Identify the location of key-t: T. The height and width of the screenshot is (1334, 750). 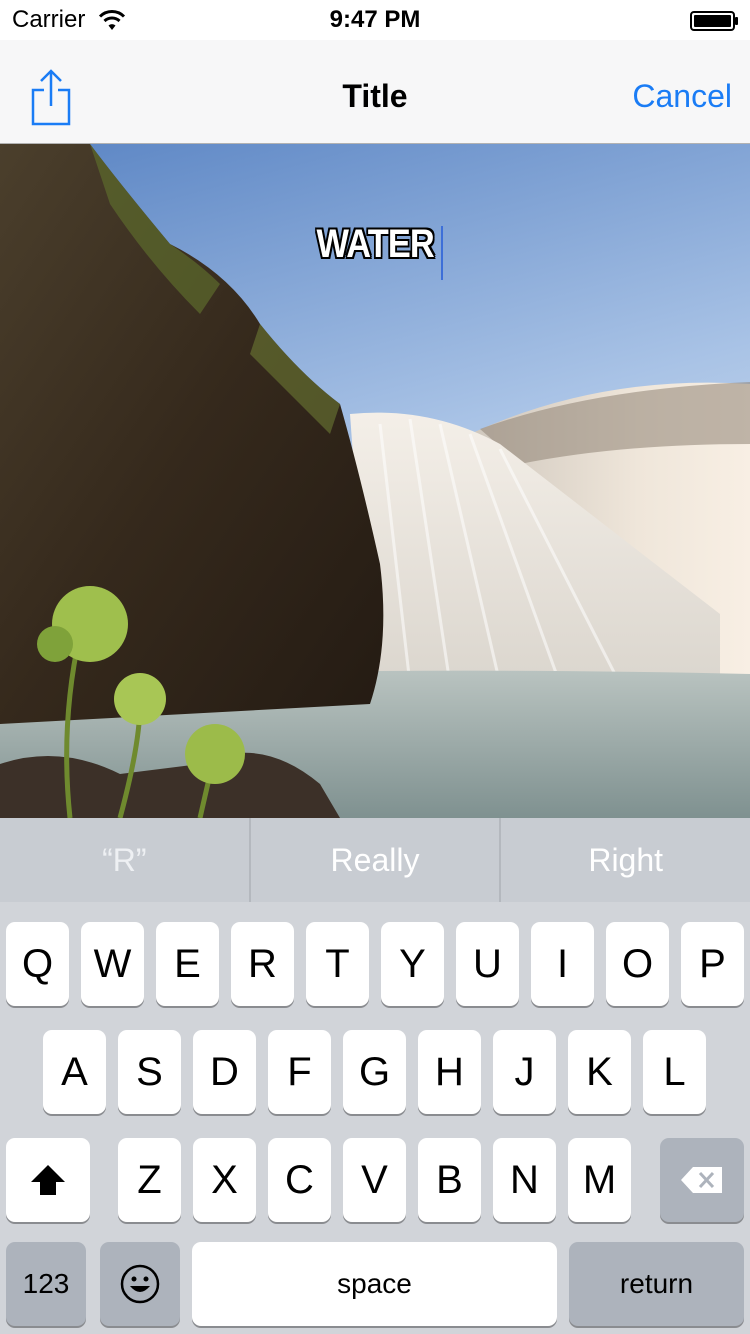
(337, 964).